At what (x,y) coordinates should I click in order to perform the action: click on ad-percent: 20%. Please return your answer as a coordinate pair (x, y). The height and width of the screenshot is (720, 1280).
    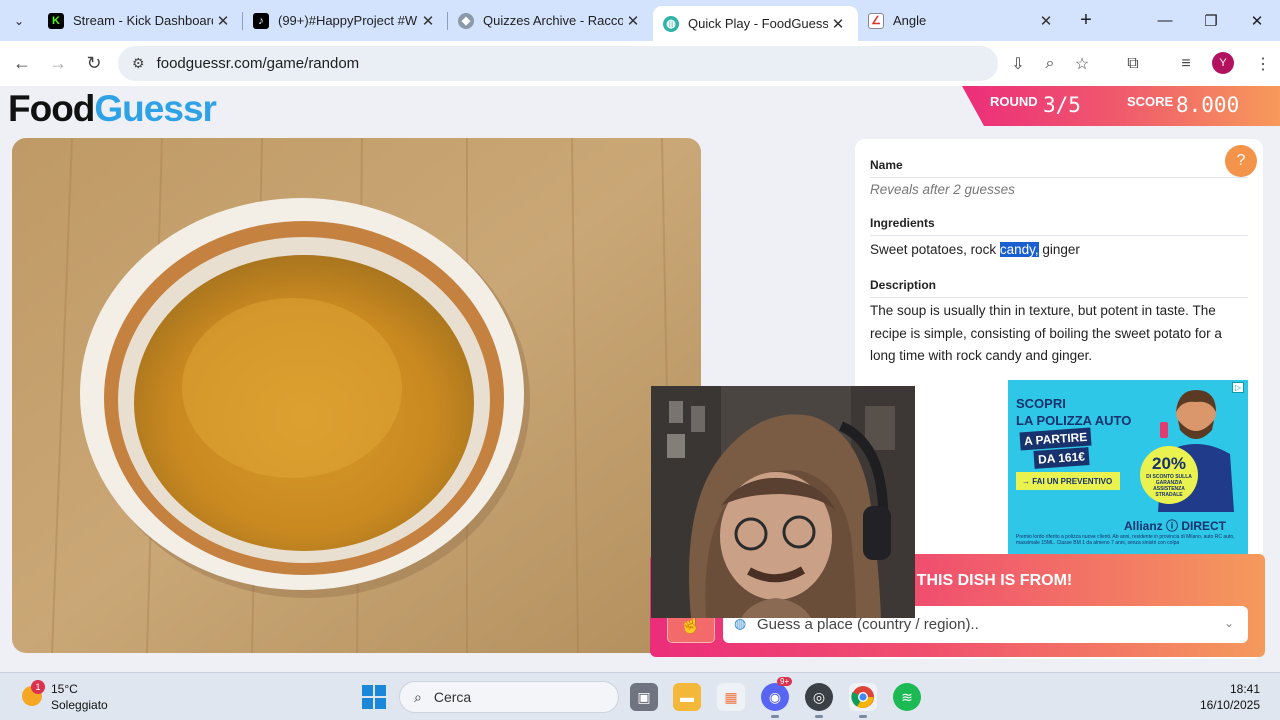
    Looking at the image, I should click on (1169, 463).